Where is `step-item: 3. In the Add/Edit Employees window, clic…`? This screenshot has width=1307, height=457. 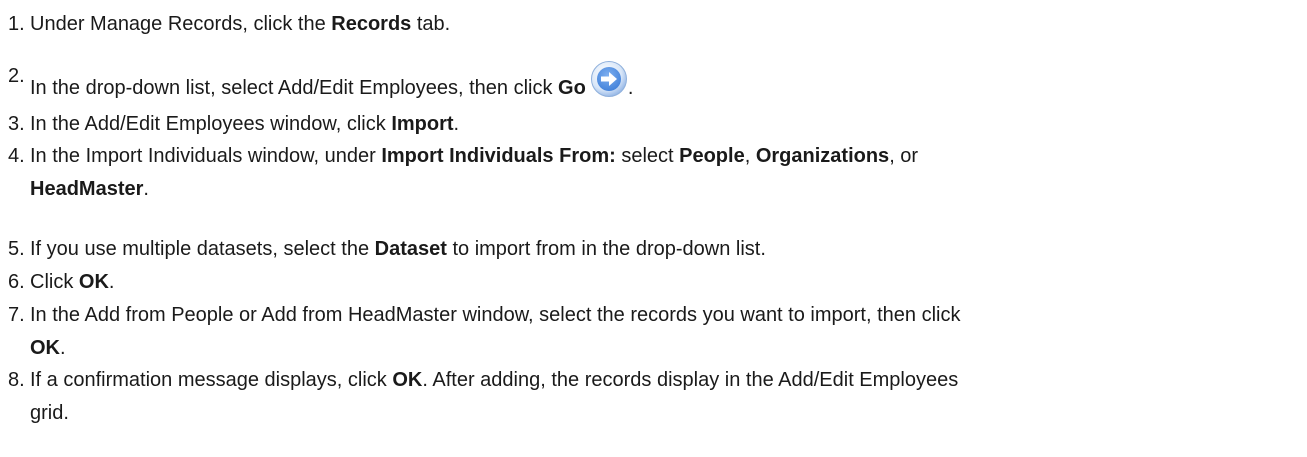
step-item: 3. In the Add/Edit Employees window, clic… is located at coordinates (653, 124).